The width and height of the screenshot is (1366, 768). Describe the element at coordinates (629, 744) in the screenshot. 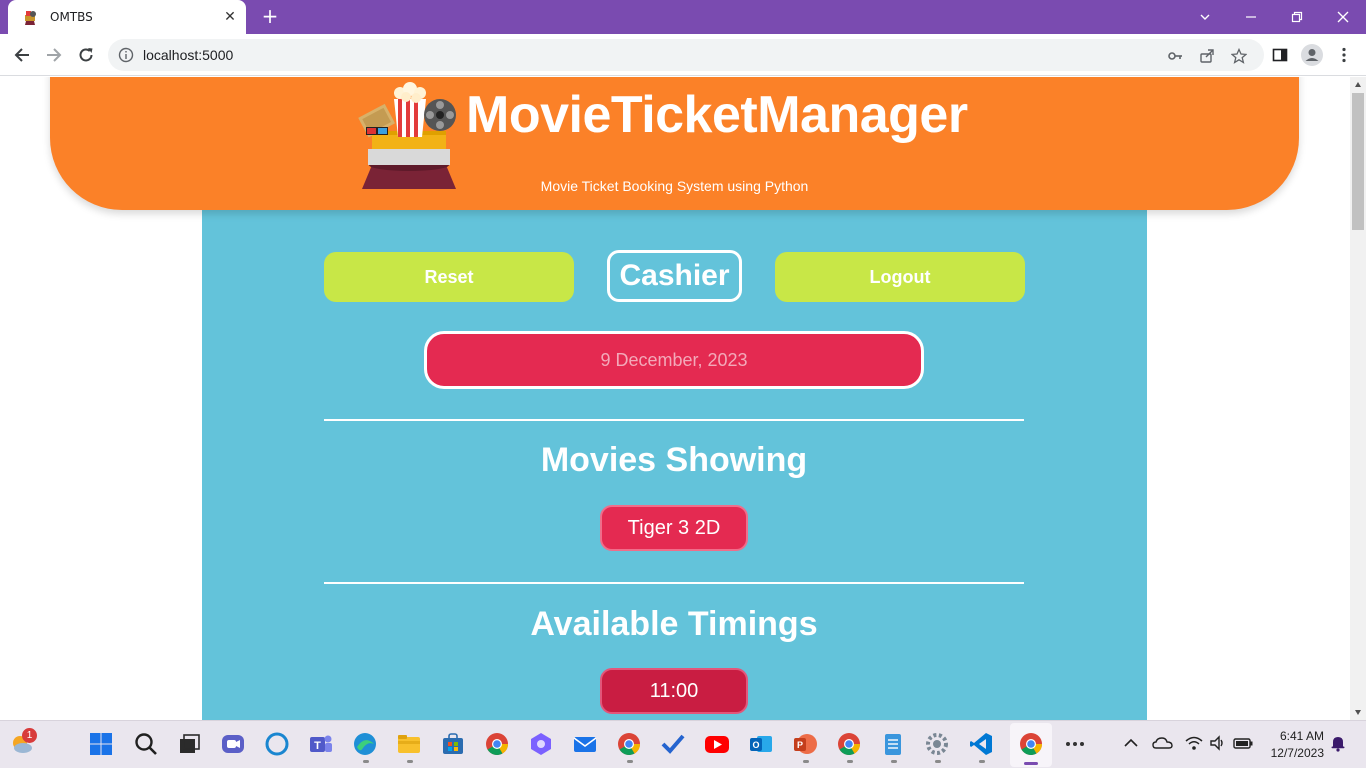

I see `chrome-profile-icon` at that location.